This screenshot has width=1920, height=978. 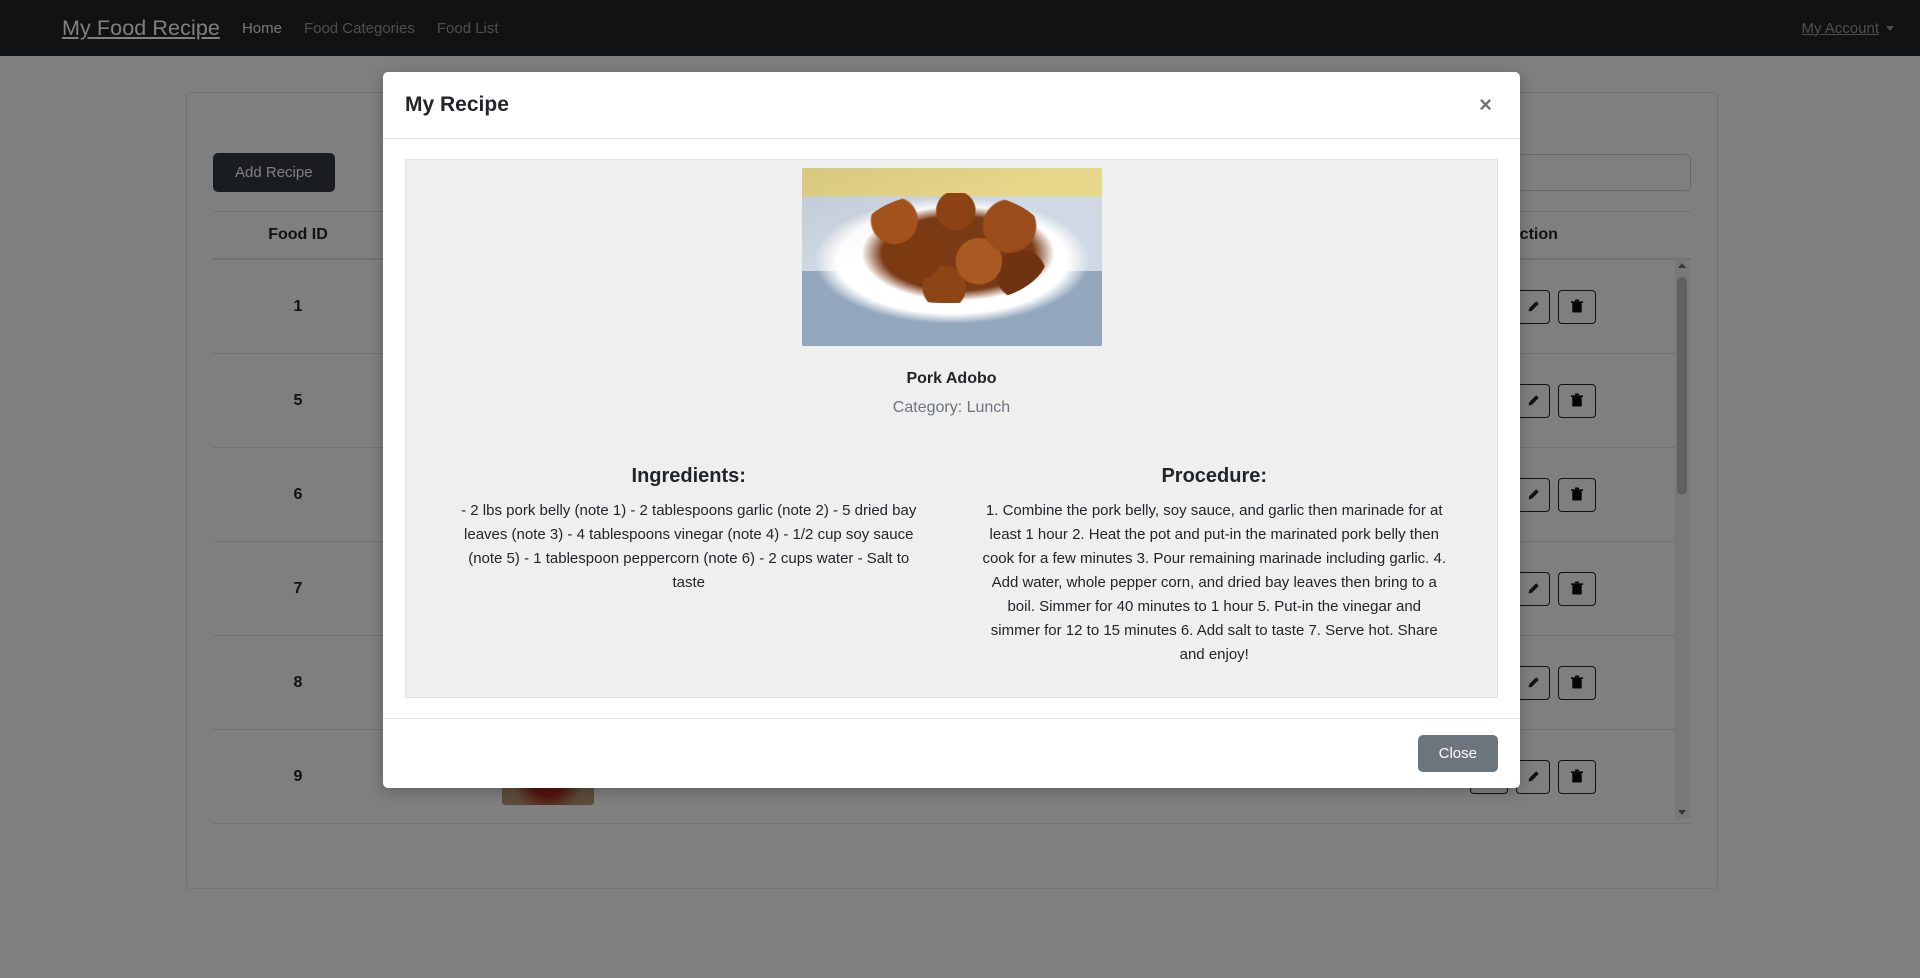 I want to click on modal-footer: Close, so click(x=951, y=753).